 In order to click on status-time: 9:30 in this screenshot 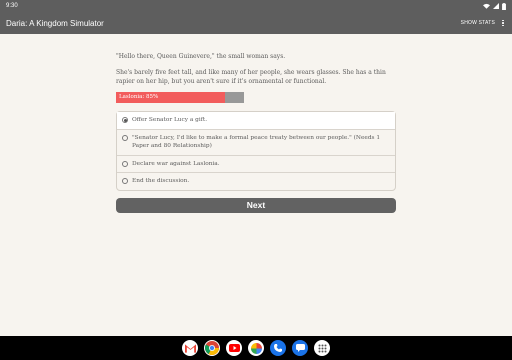, I will do `click(12, 6)`.